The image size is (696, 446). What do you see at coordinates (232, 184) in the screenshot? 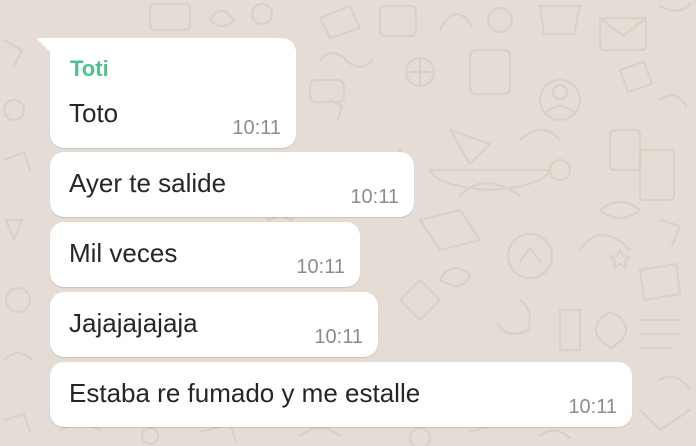
I see `message-bubble: Ayer te salide 10:11` at bounding box center [232, 184].